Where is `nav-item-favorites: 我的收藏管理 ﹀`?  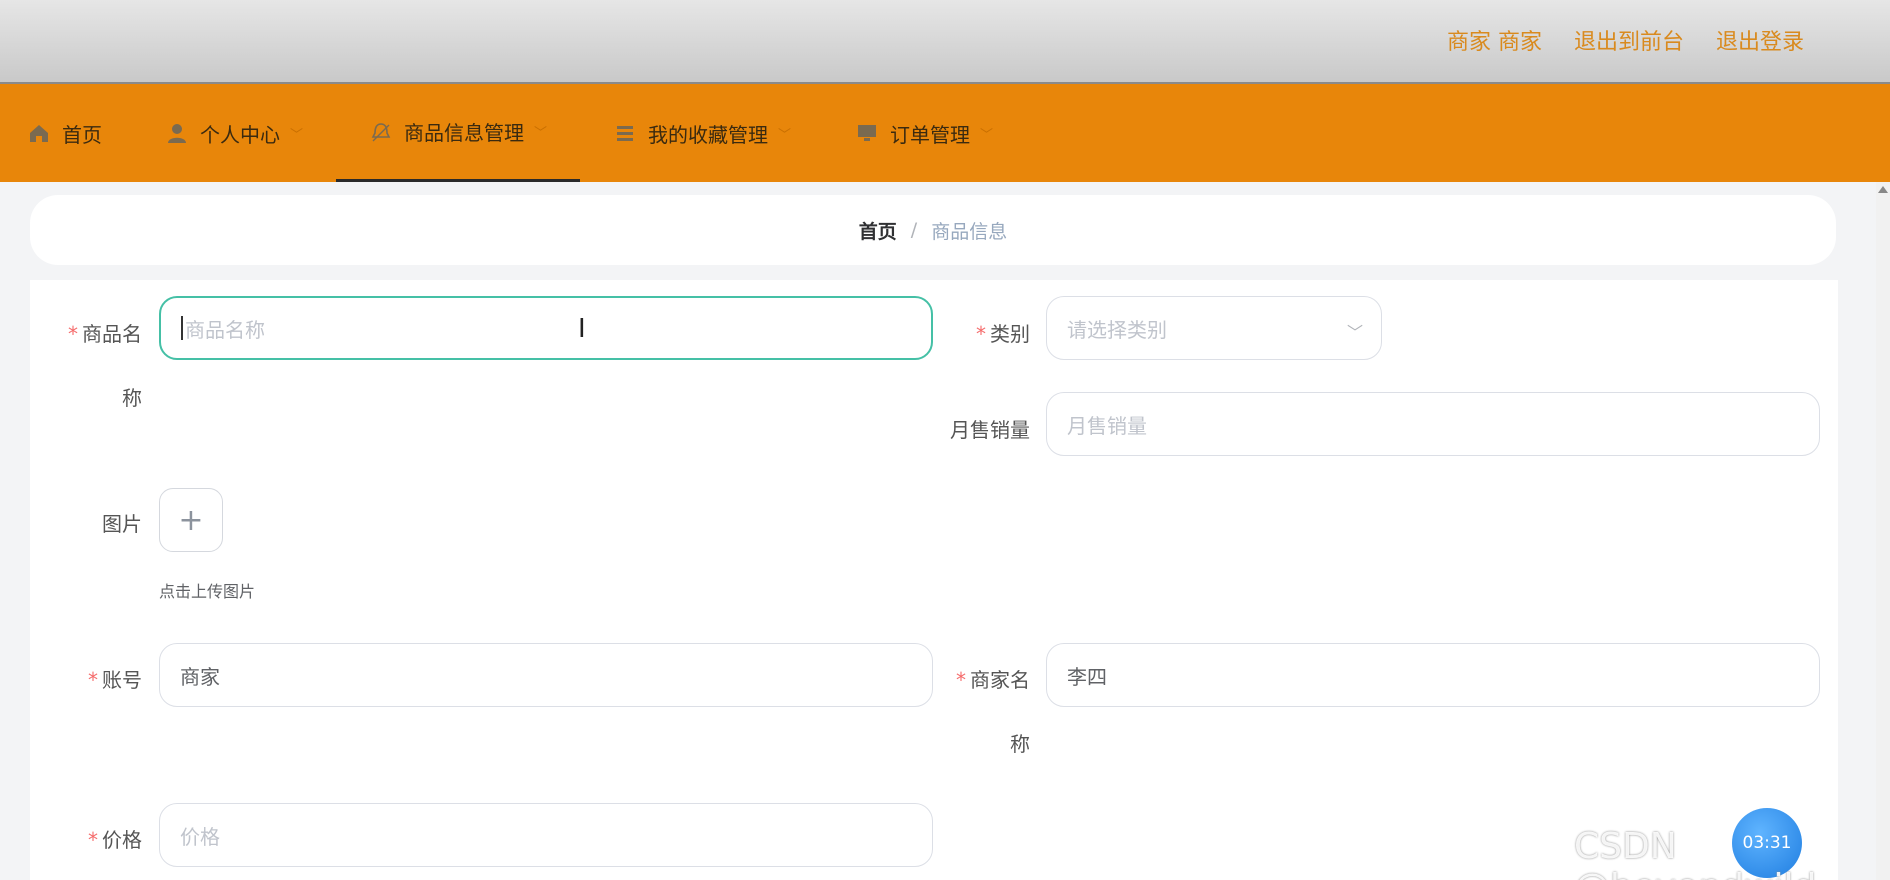
nav-item-favorites: 我的收藏管理 ﹀ is located at coordinates (702, 133).